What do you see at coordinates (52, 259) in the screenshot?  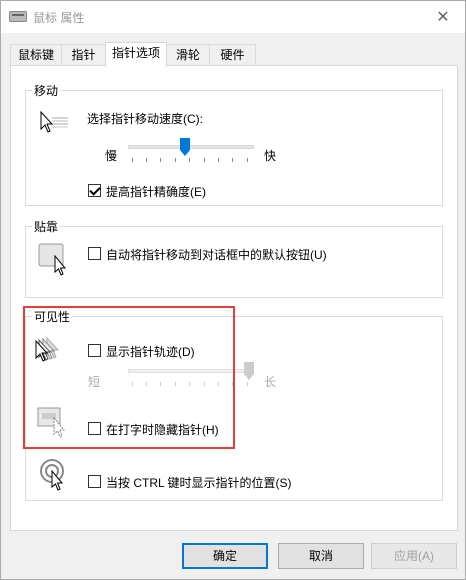 I see `snap-to-icon` at bounding box center [52, 259].